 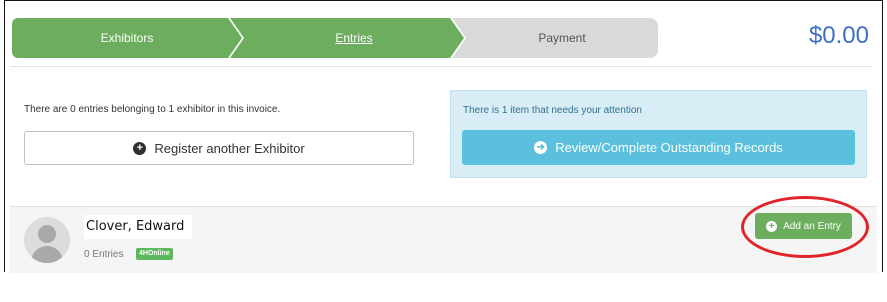 What do you see at coordinates (805, 227) in the screenshot?
I see `highlight-annotation` at bounding box center [805, 227].